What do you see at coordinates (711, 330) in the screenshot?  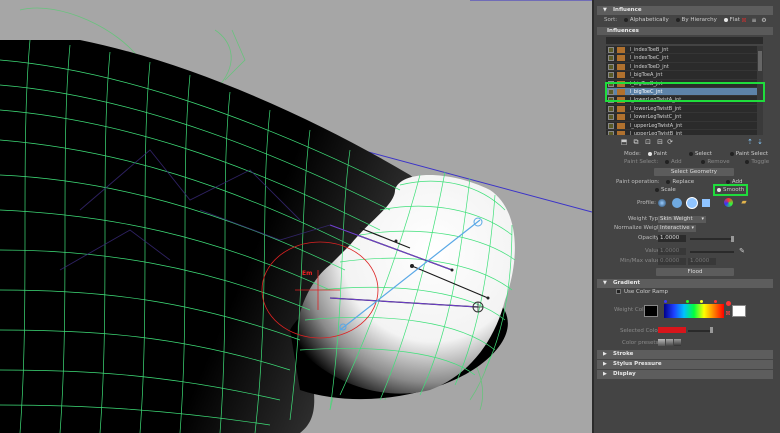 I see `selected-color-knob` at bounding box center [711, 330].